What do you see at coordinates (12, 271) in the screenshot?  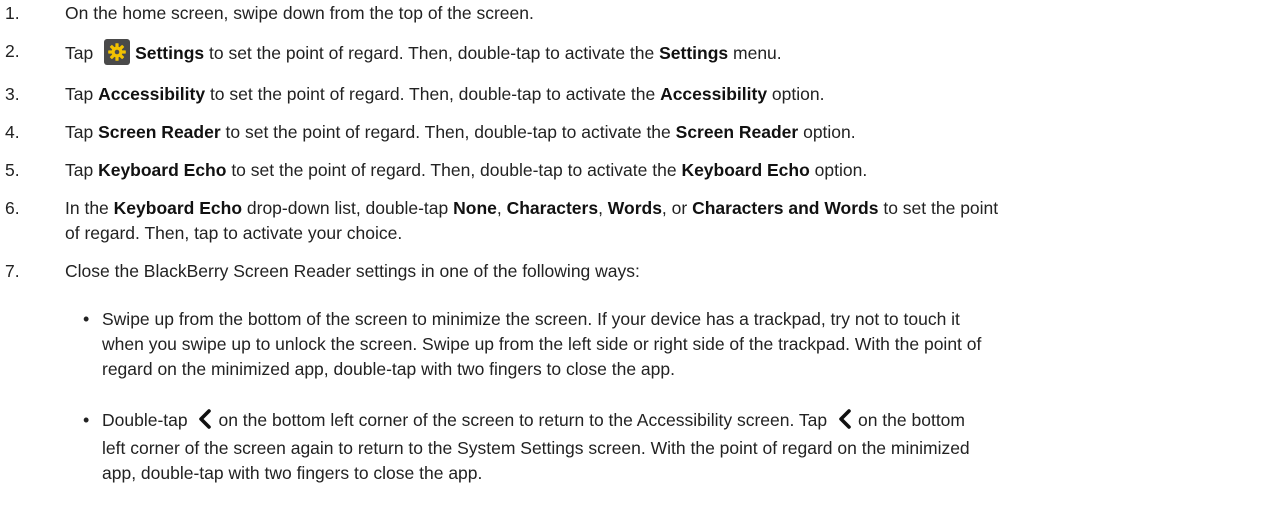 I see `step-number: 7.` at bounding box center [12, 271].